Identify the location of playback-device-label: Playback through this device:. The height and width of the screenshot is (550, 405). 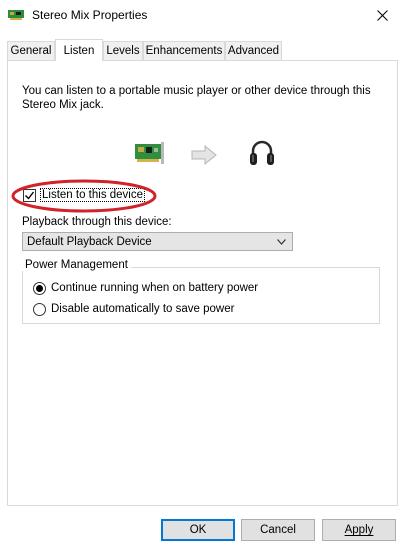
(97, 222).